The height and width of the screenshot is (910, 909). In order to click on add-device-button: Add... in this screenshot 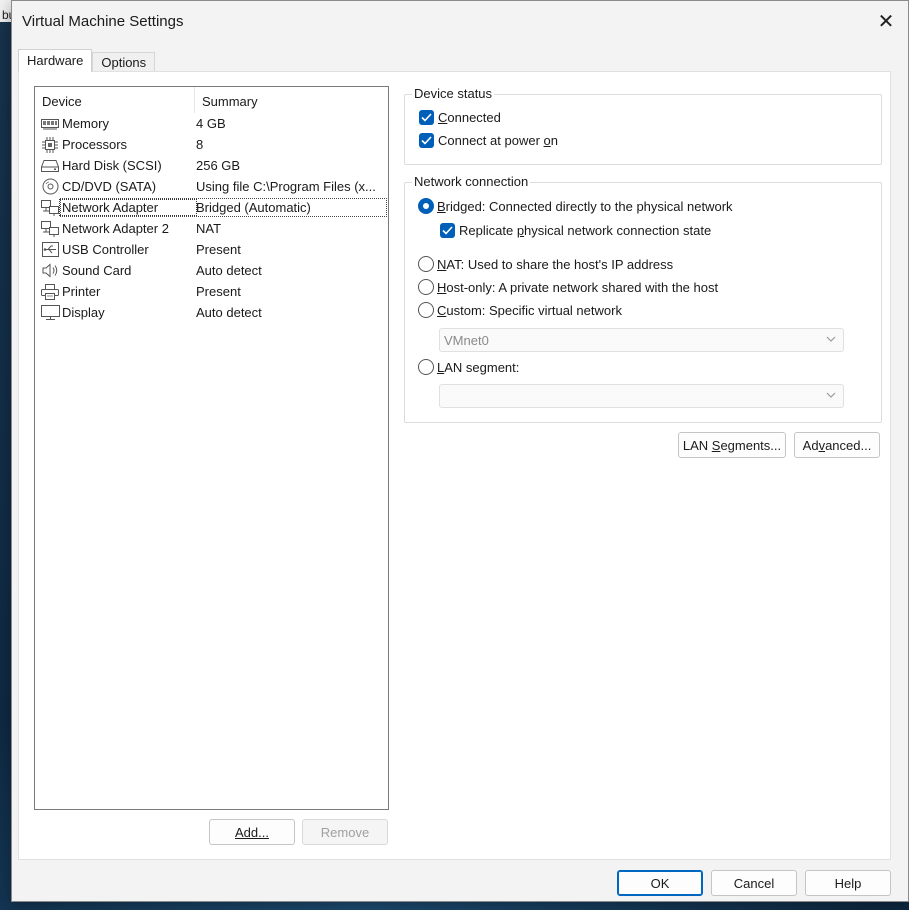, I will do `click(252, 832)`.